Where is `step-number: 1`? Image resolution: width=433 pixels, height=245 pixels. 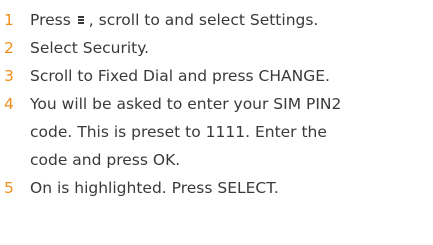 step-number: 1 is located at coordinates (9, 20).